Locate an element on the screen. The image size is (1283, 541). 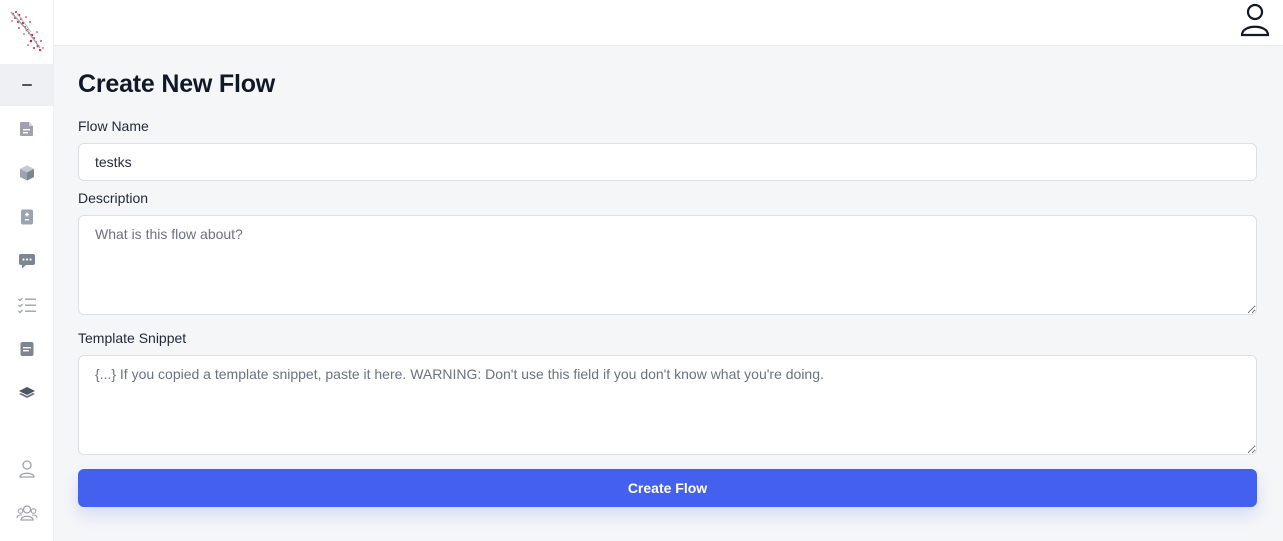
app-logo is located at coordinates (27, 31).